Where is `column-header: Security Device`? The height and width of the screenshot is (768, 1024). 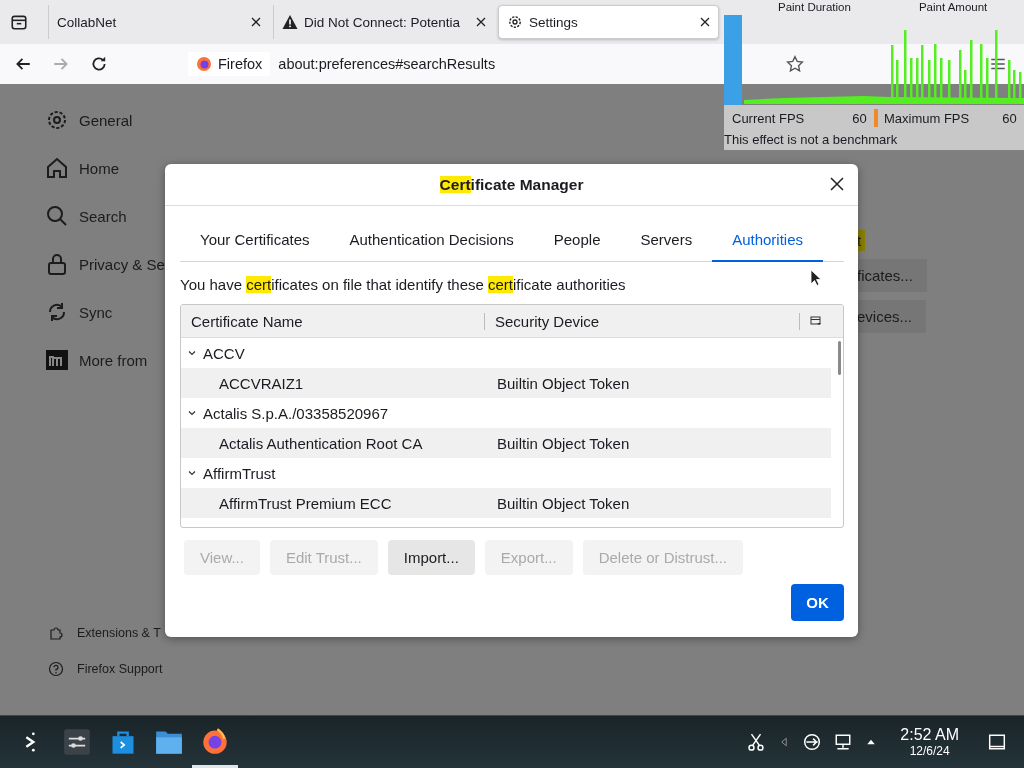
column-header: Security Device is located at coordinates (642, 321).